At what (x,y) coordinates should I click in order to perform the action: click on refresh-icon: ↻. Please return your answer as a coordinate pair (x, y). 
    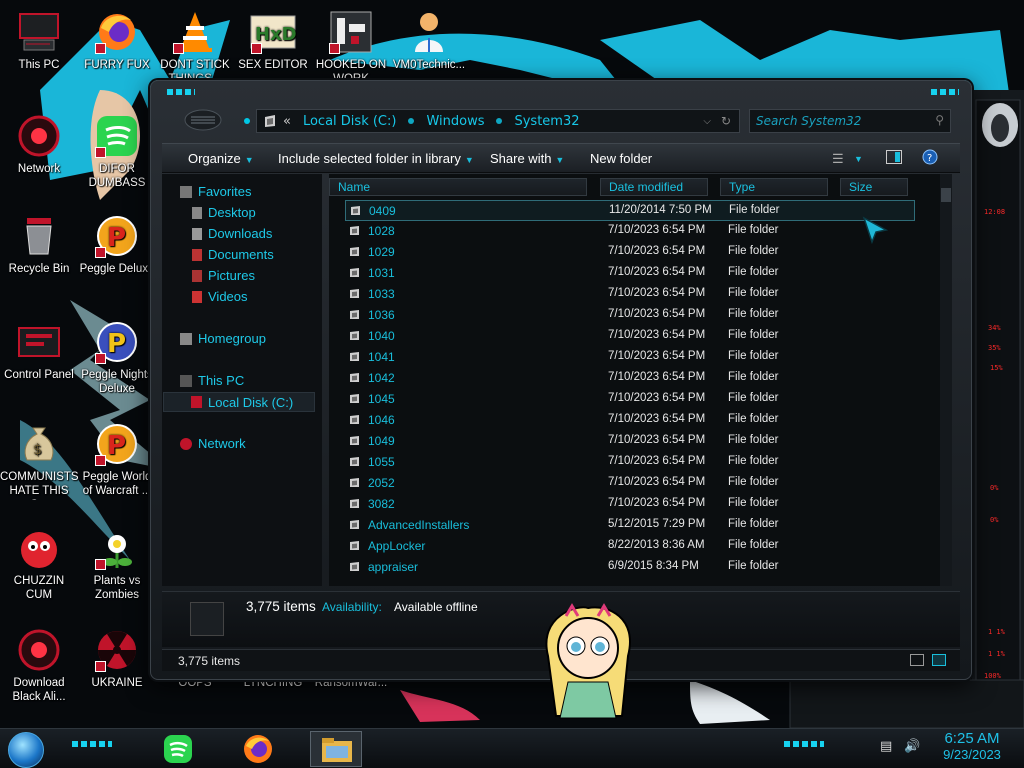
    Looking at the image, I should click on (726, 121).